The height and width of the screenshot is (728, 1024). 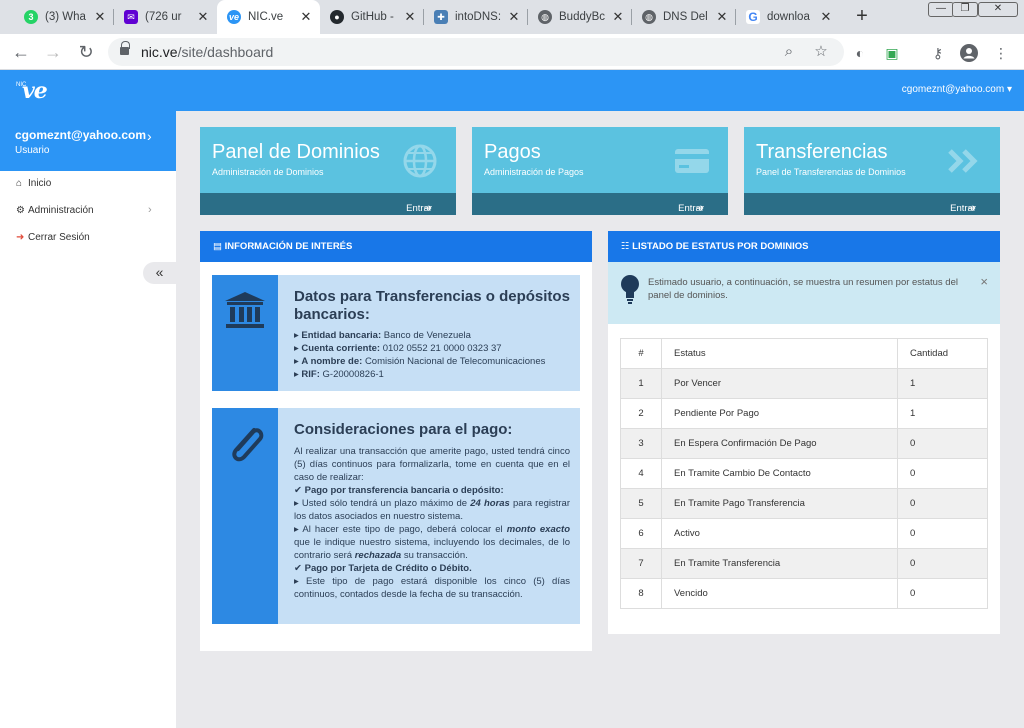 What do you see at coordinates (860, 53) in the screenshot?
I see `extension-icon: ◐` at bounding box center [860, 53].